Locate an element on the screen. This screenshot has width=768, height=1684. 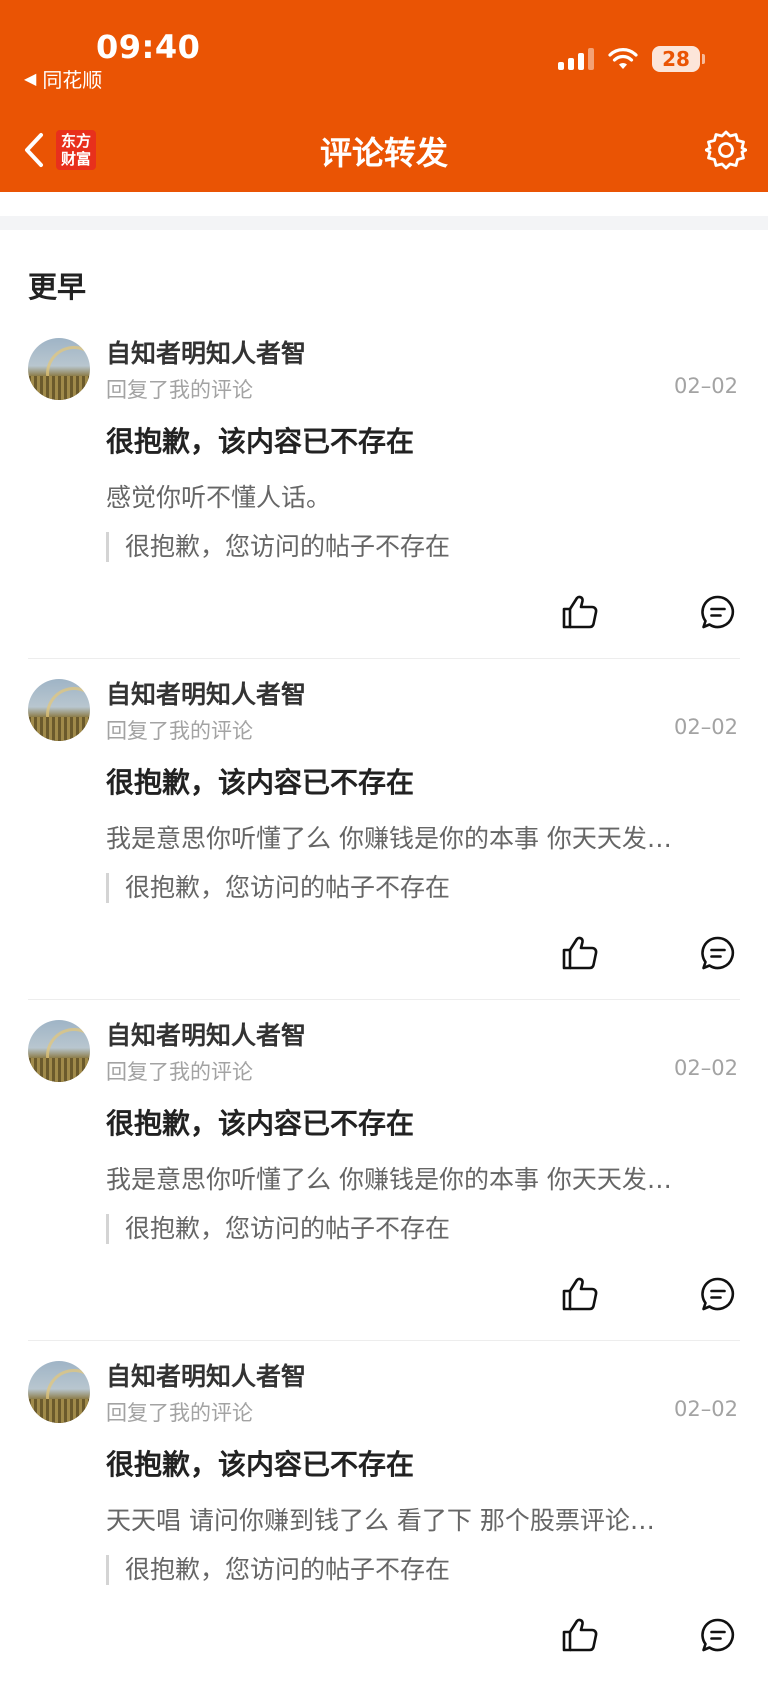
back-app-label: 同花顺 is located at coordinates (72, 80).